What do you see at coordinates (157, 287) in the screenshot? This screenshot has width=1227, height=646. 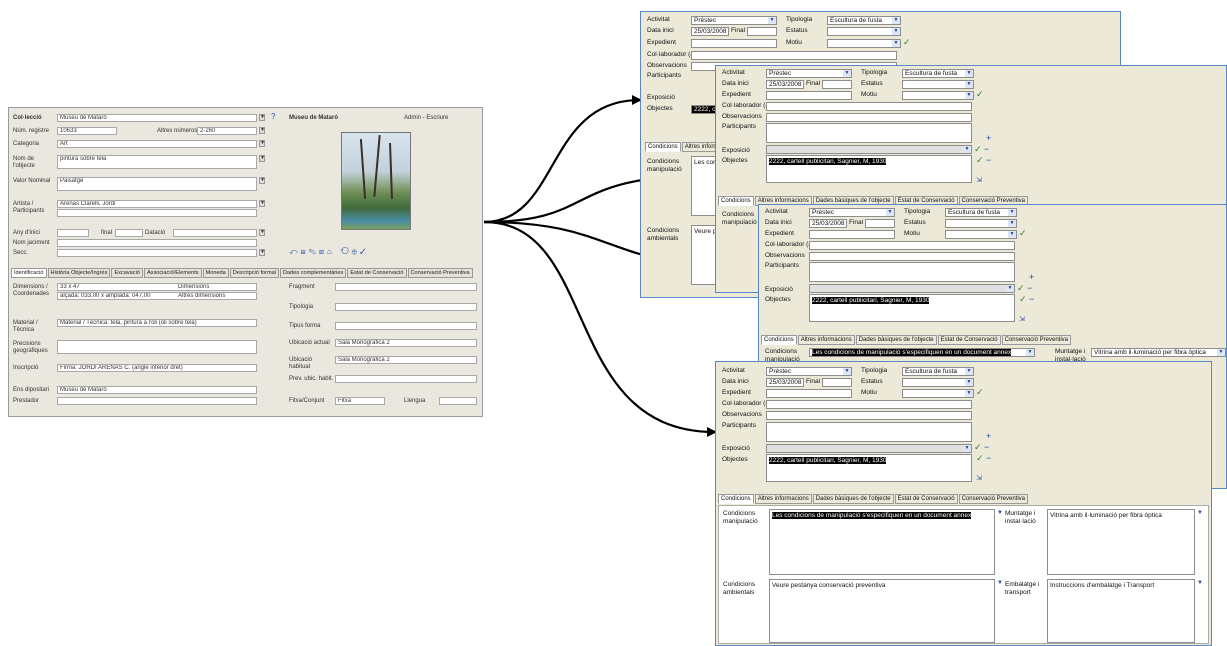 I see `dimensions-row-1: 33 x 47 Dimensions` at bounding box center [157, 287].